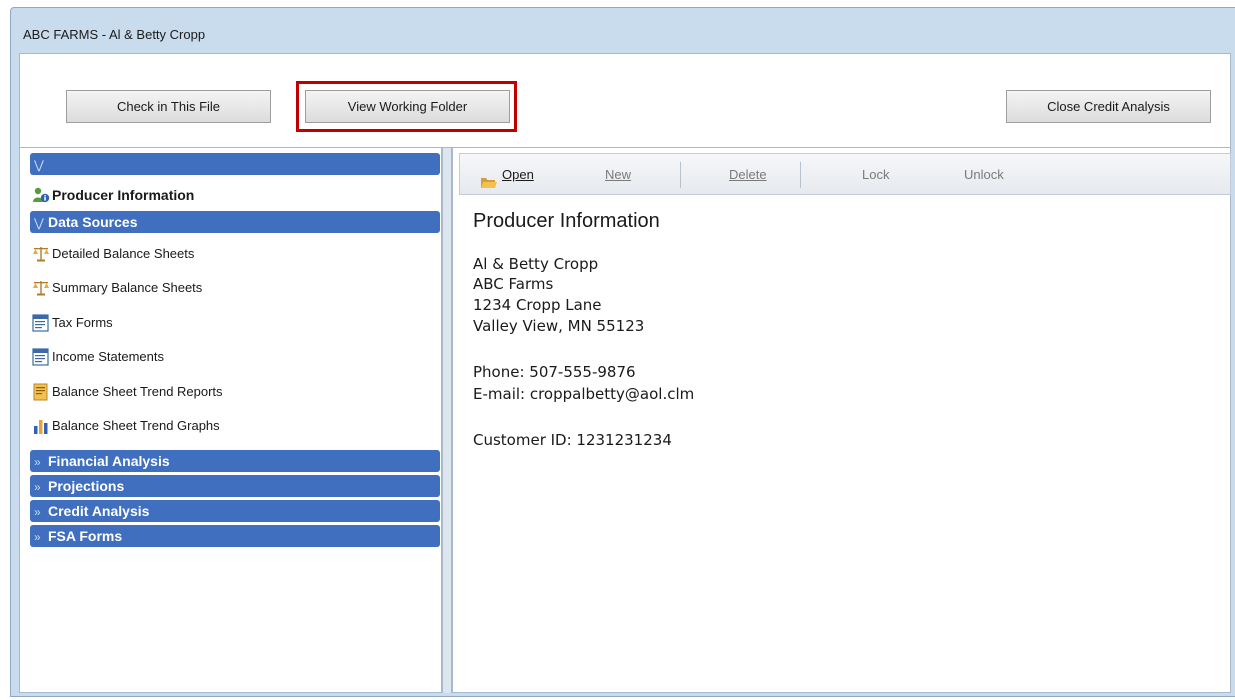 Image resolution: width=1235 pixels, height=700 pixels. What do you see at coordinates (123, 195) in the screenshot?
I see `nav-item-label: Producer Information` at bounding box center [123, 195].